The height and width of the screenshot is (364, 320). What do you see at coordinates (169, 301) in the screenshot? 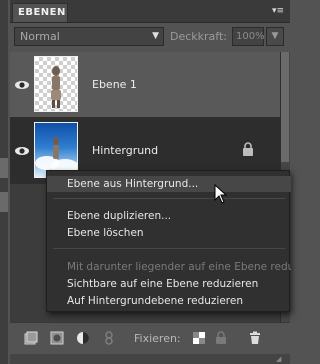
I see `menu-item-auf-hintergrundebene-reduzieren: Auf Hintergrundebene reduzieren` at bounding box center [169, 301].